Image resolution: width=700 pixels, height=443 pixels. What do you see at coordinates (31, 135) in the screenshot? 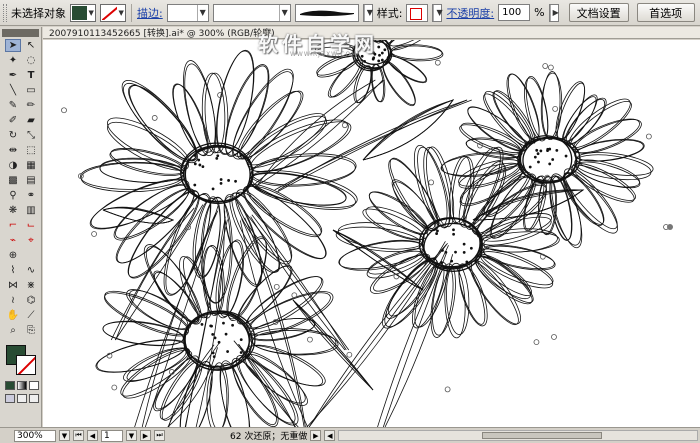
I see `scale-icon: ⤡` at bounding box center [31, 135].